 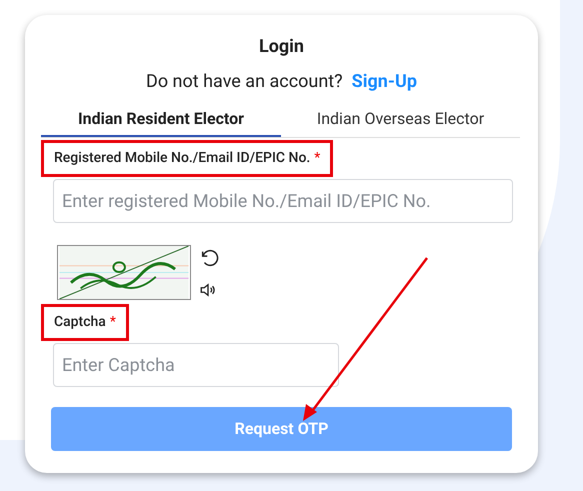 What do you see at coordinates (244, 82) in the screenshot?
I see `signup-prompt: Do not have an account?` at bounding box center [244, 82].